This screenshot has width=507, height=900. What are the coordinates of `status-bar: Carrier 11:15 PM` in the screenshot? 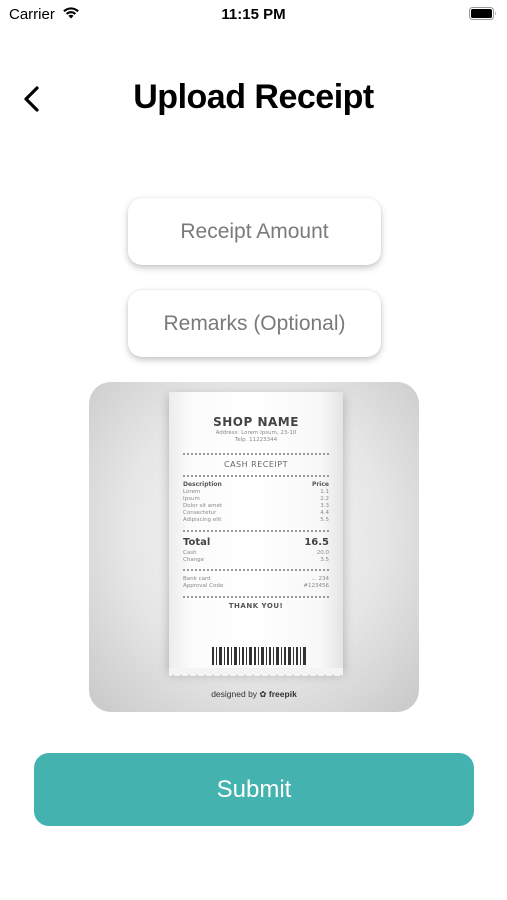 It's located at (253, 14).